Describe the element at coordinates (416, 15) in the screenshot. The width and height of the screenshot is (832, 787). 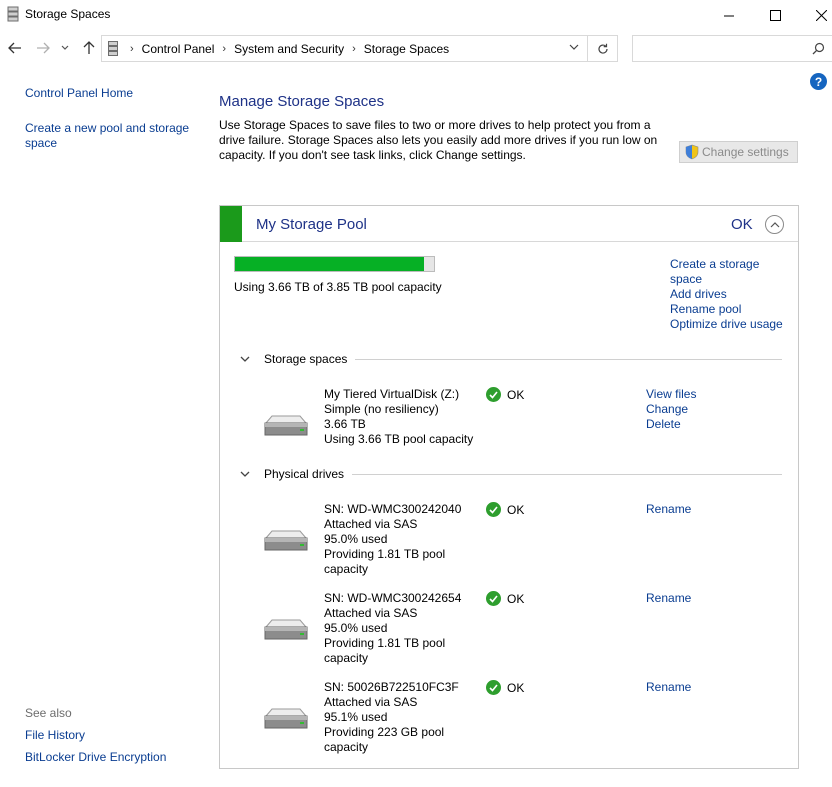
I see `title-bar: Storage Spaces` at that location.